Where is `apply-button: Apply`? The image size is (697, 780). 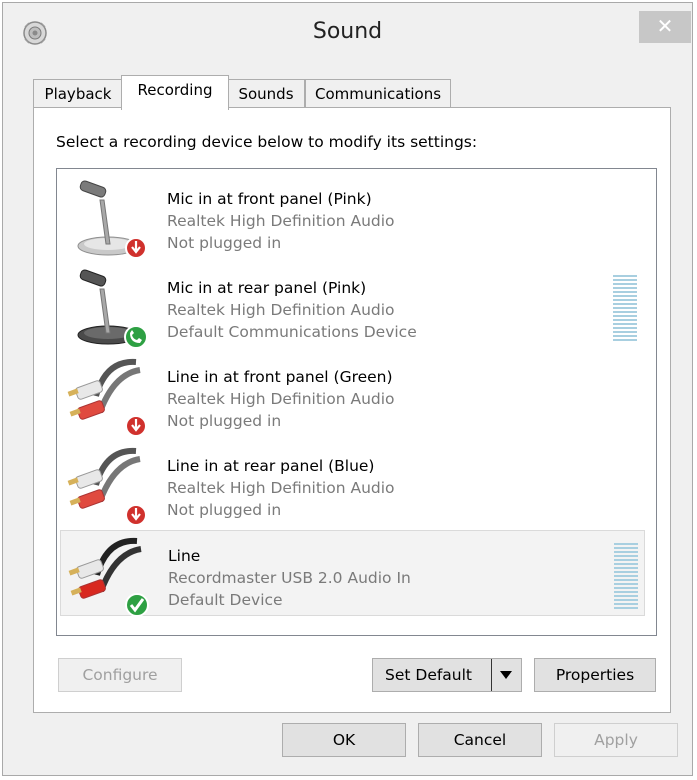 apply-button: Apply is located at coordinates (616, 740).